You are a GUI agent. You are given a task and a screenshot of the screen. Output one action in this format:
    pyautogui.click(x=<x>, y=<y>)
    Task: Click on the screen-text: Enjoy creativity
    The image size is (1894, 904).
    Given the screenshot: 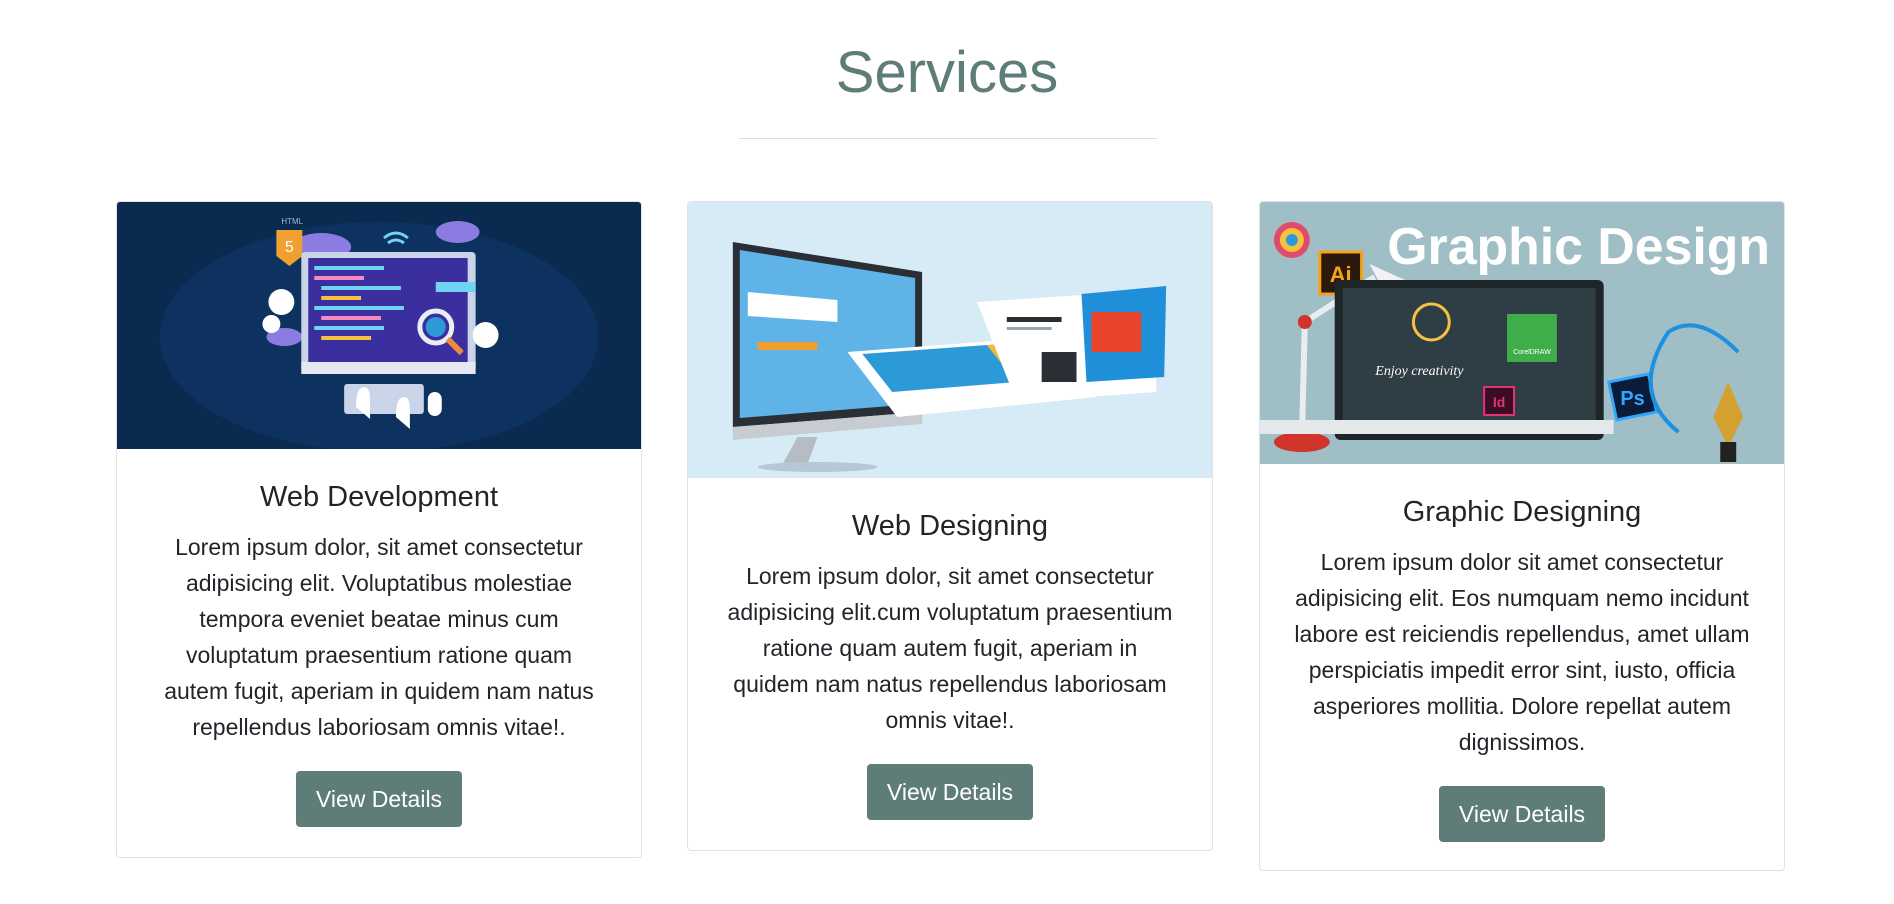 What is the action you would take?
    pyautogui.click(x=1419, y=371)
    